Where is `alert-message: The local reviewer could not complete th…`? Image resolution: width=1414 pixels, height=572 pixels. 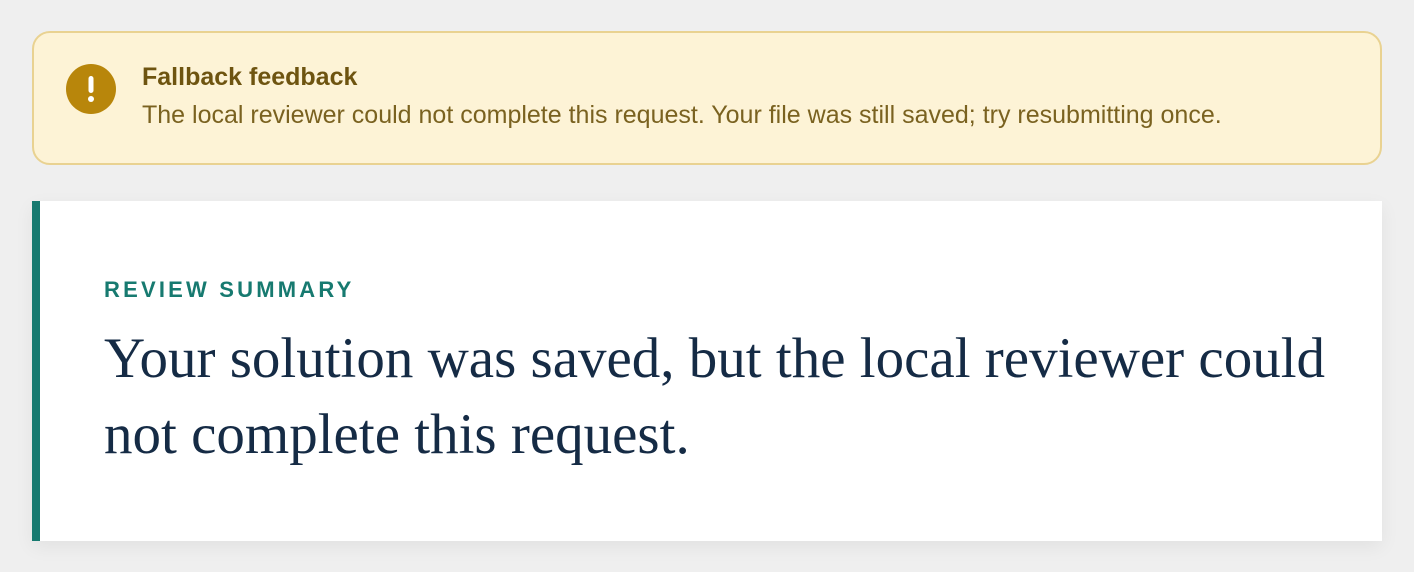
alert-message: The local reviewer could not complete th… is located at coordinates (682, 115).